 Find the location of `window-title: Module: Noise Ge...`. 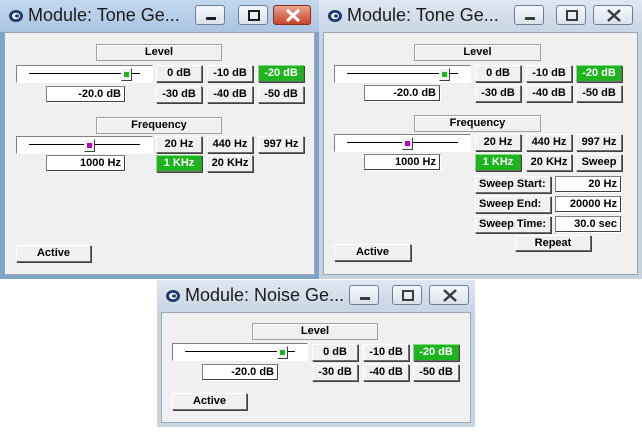

window-title: Module: Noise Ge... is located at coordinates (265, 295).